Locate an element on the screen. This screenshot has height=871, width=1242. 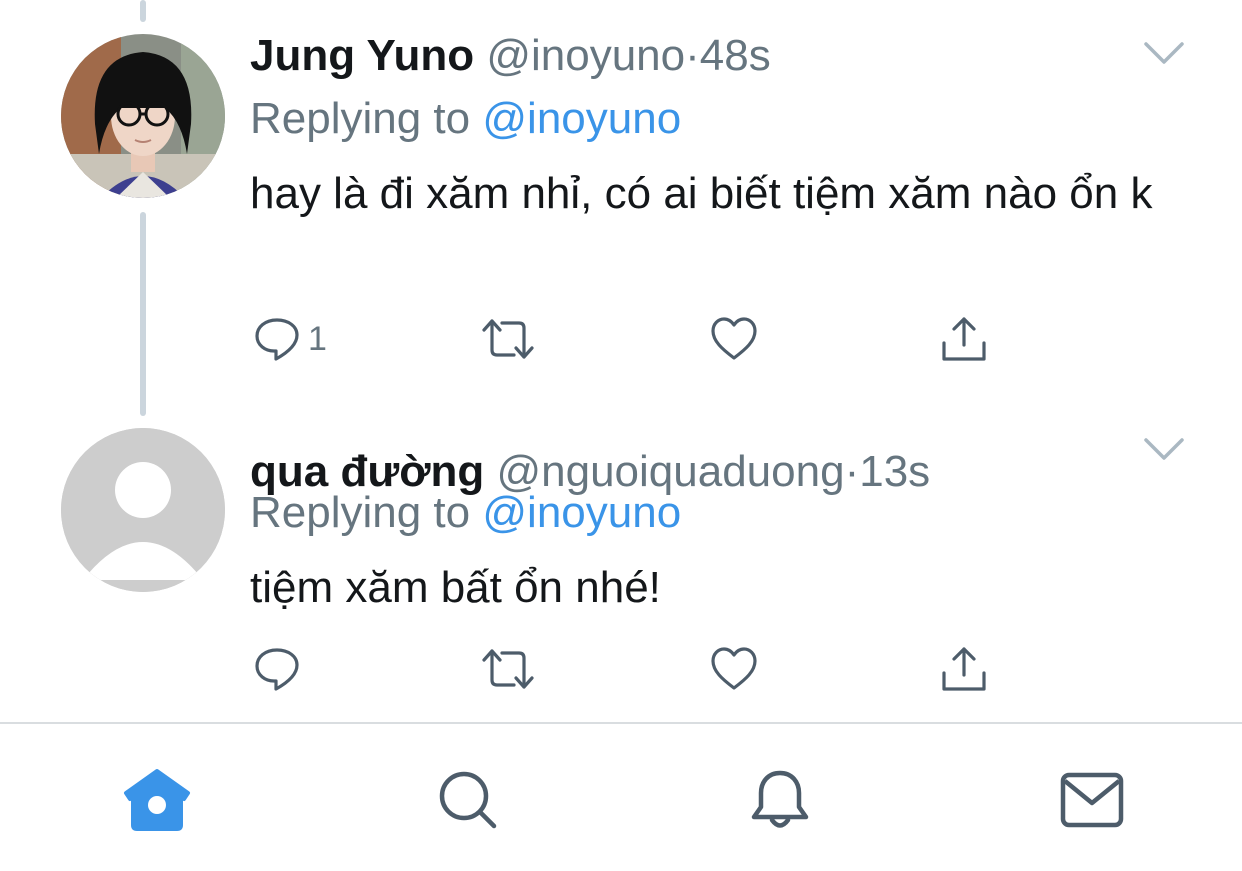
reply-count: 1 is located at coordinates (317, 338).